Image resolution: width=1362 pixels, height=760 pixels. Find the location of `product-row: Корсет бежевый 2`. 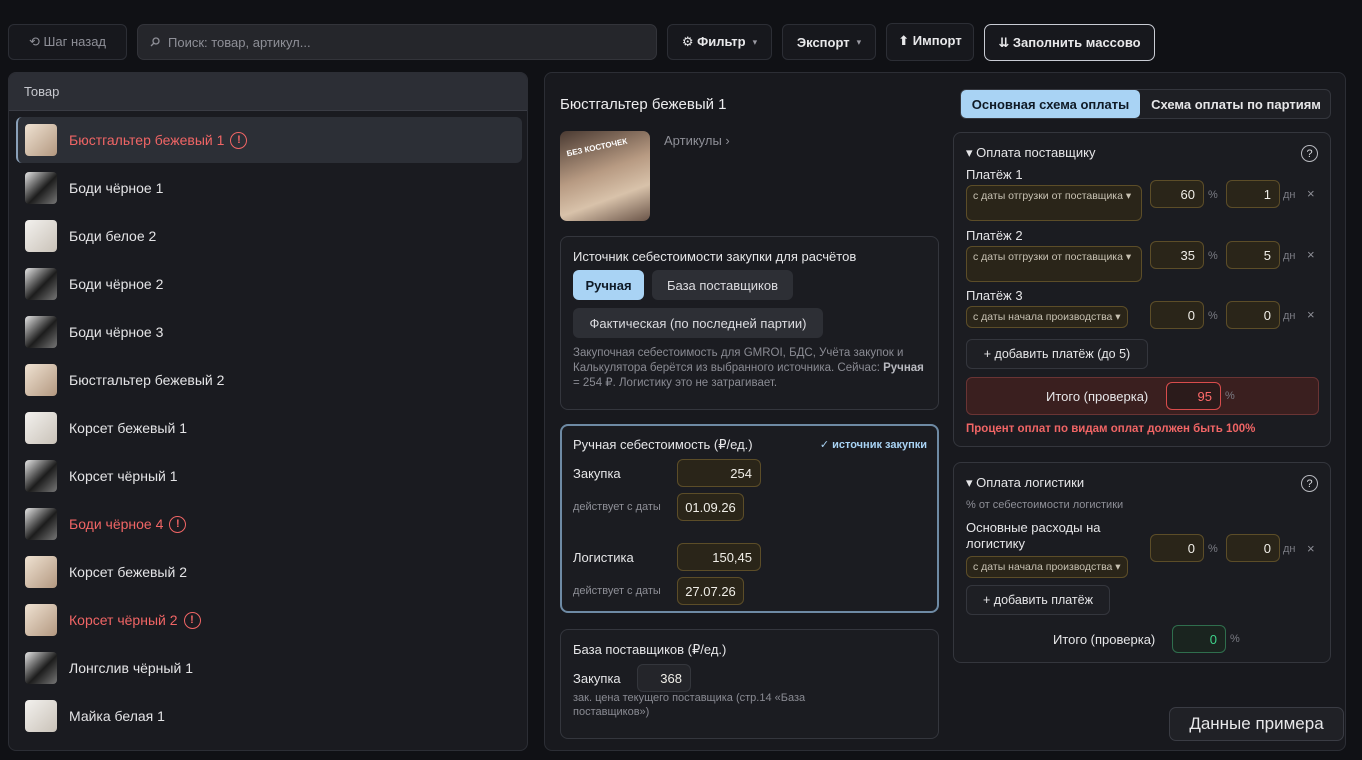

product-row: Корсет бежевый 2 is located at coordinates (269, 572).